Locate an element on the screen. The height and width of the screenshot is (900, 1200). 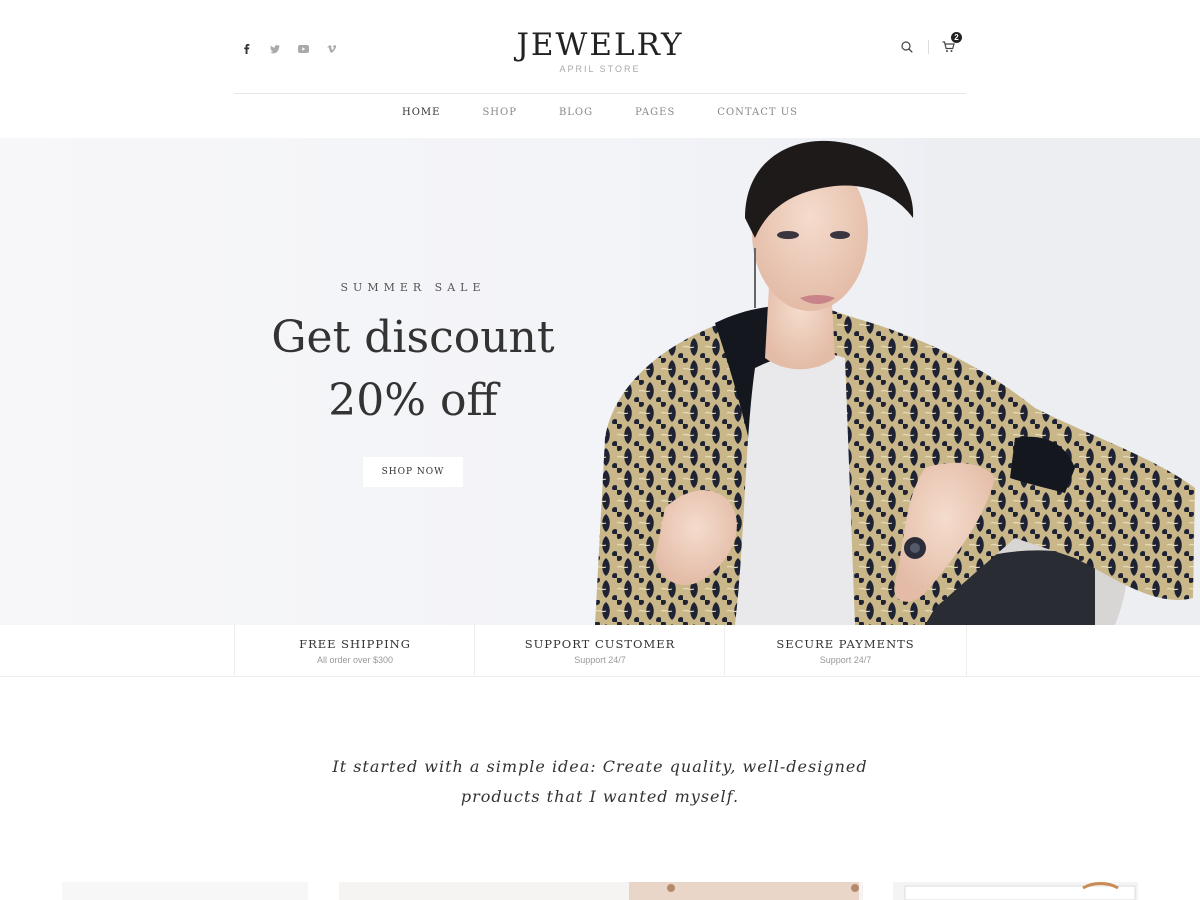
nav-item-shop: SHOP is located at coordinates (499, 112).